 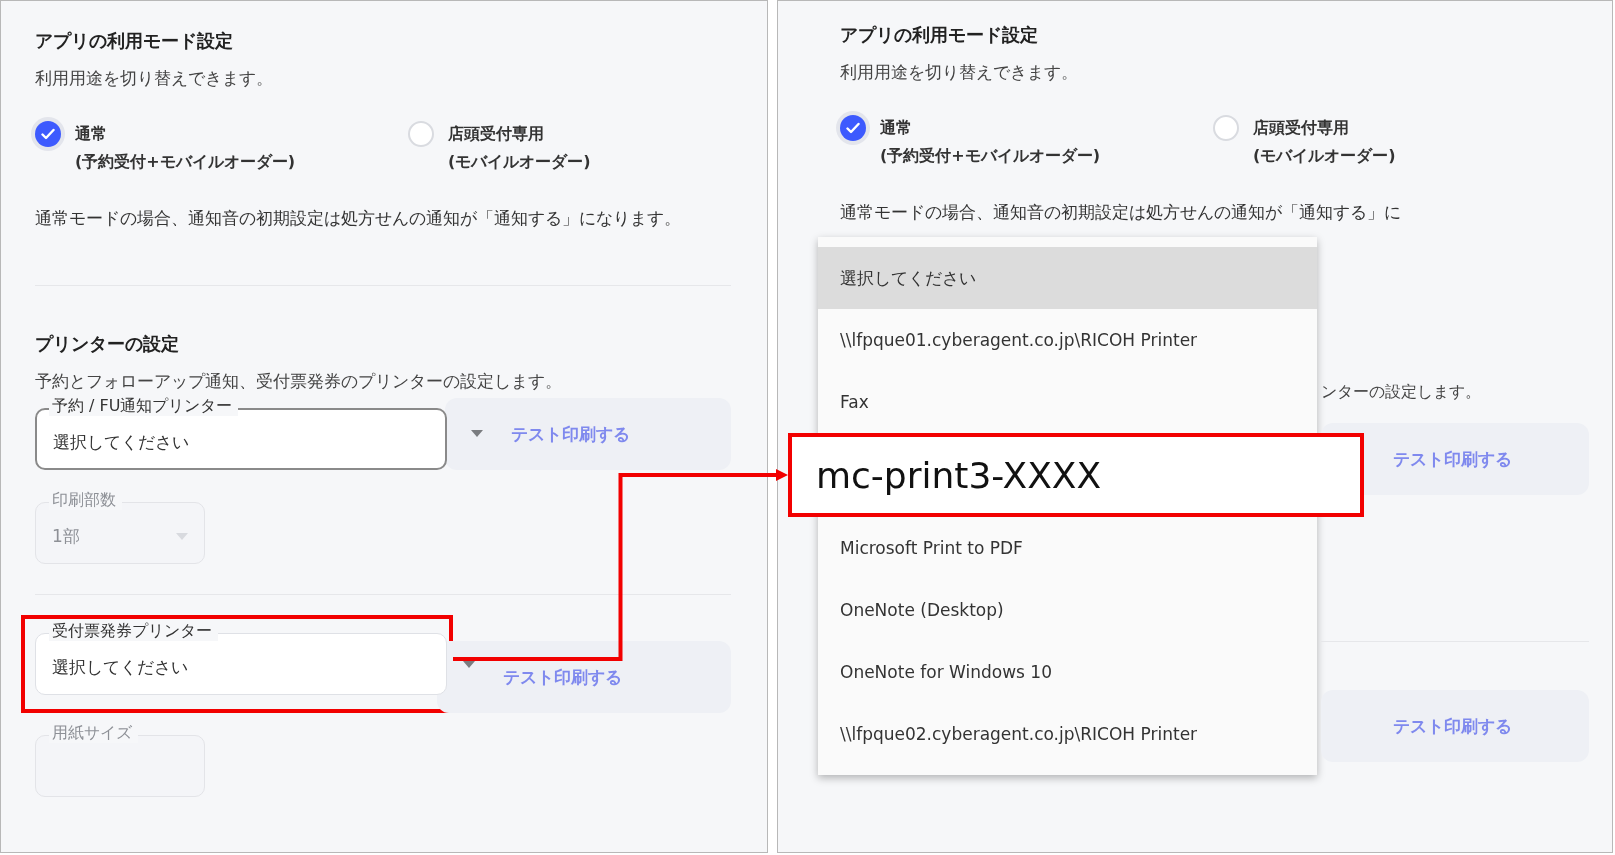 What do you see at coordinates (1076, 475) in the screenshot?
I see `menu-item: mc-print3-XXXX` at bounding box center [1076, 475].